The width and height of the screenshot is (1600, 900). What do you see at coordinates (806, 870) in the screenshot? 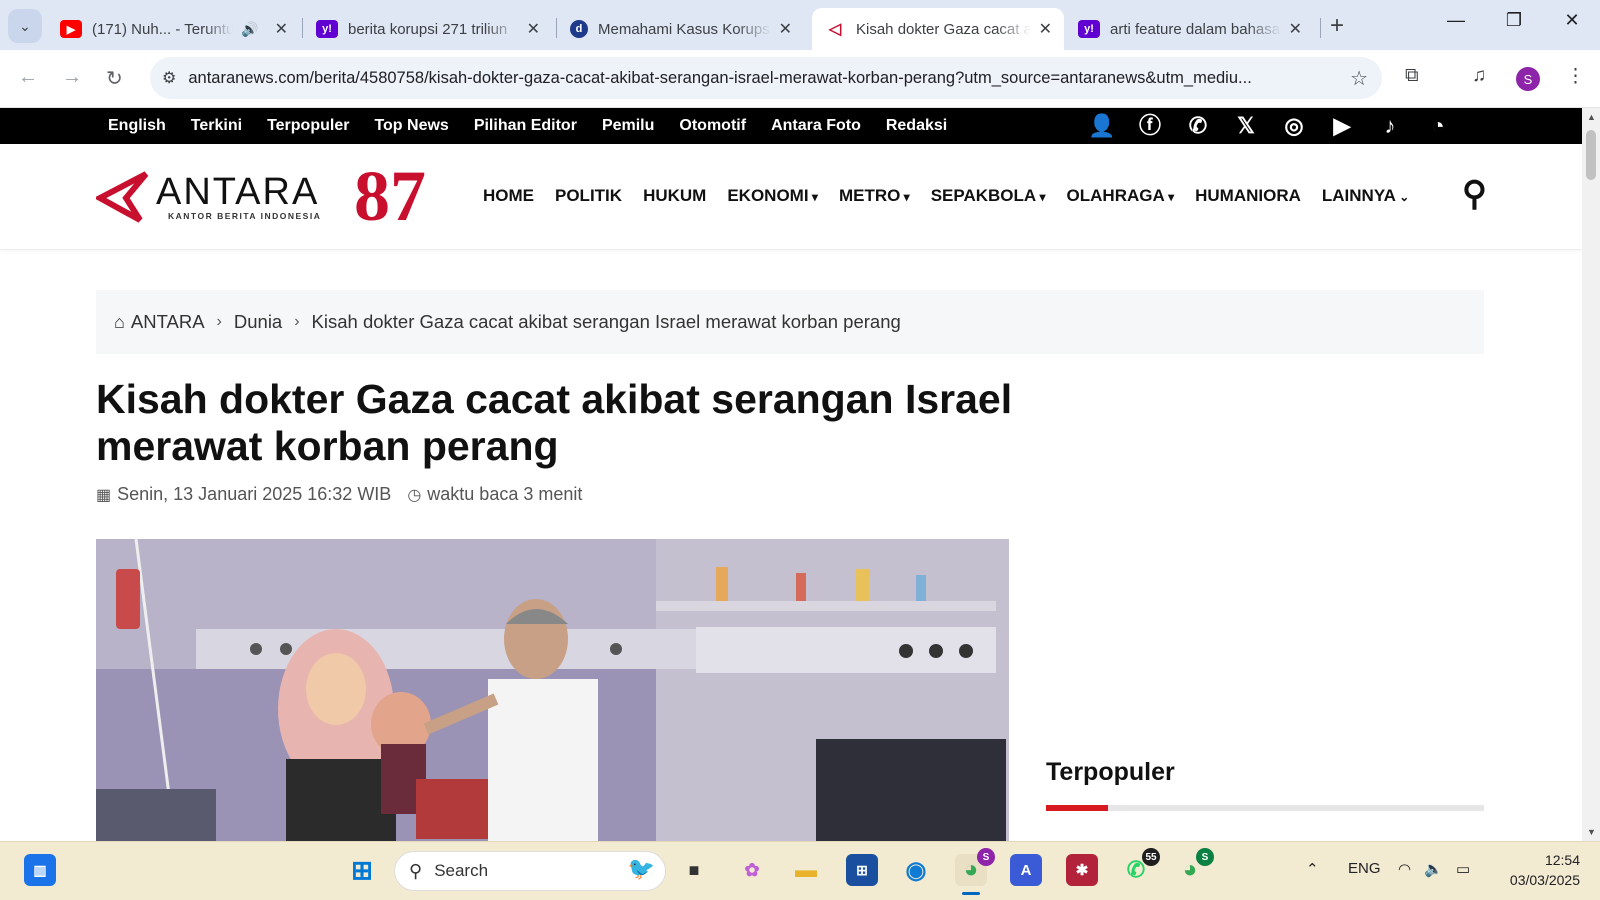
I see `file-explorer-icon: ▬` at bounding box center [806, 870].